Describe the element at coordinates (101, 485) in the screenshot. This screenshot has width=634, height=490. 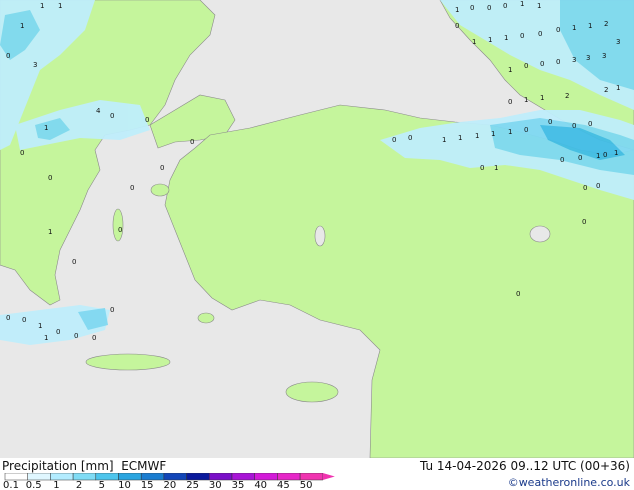
I see `legend-tick-label: 5` at that location.